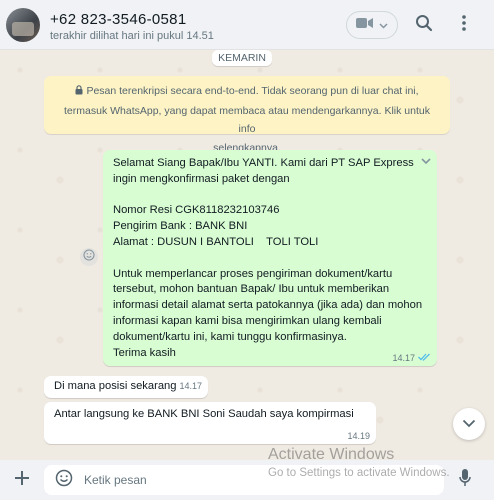 Image resolution: width=494 pixels, height=500 pixels. I want to click on read-receipt-icon, so click(424, 358).